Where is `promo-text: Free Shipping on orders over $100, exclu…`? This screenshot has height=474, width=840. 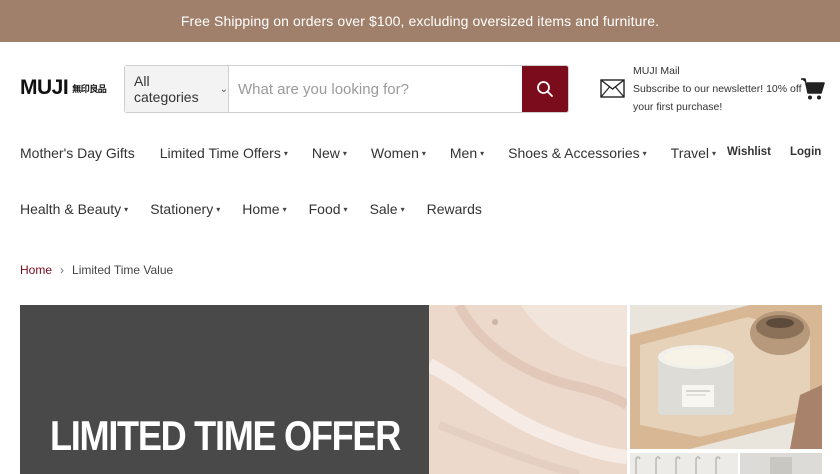 promo-text: Free Shipping on orders over $100, exclu… is located at coordinates (420, 21).